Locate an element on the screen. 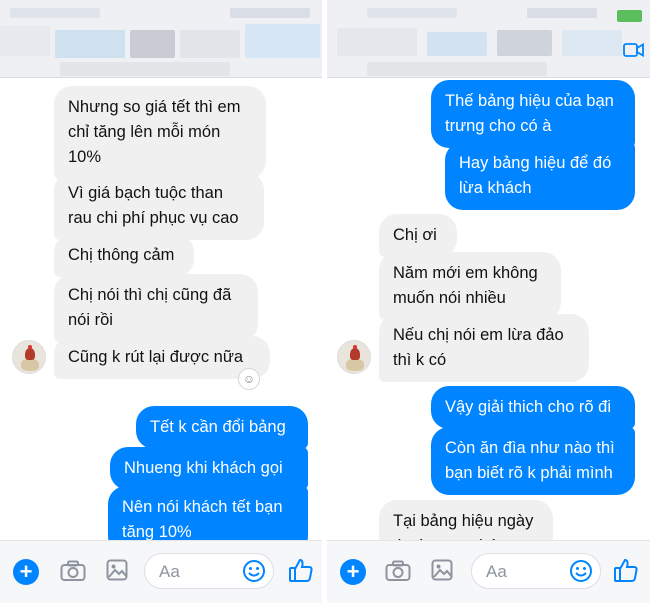 Image resolution: width=650 pixels, height=603 pixels. message-sent: Nên nói khách tết bạn tăng 10% is located at coordinates (208, 513).